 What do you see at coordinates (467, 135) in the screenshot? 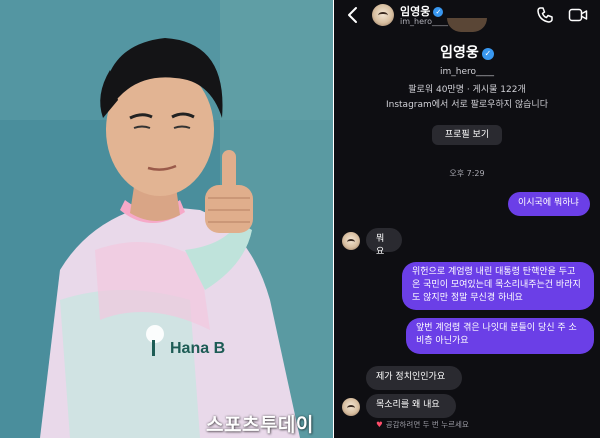
I see `view-profile-button: 프로필 보기` at bounding box center [467, 135].